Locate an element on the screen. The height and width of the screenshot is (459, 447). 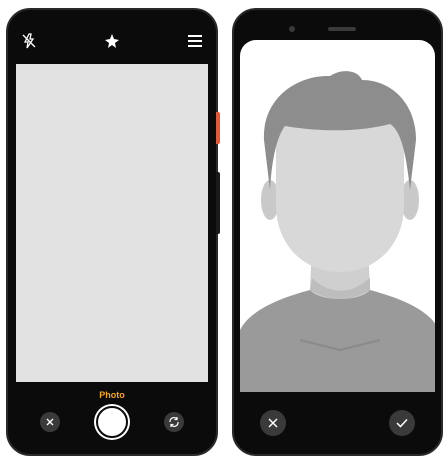
check-icon is located at coordinates (402, 423).